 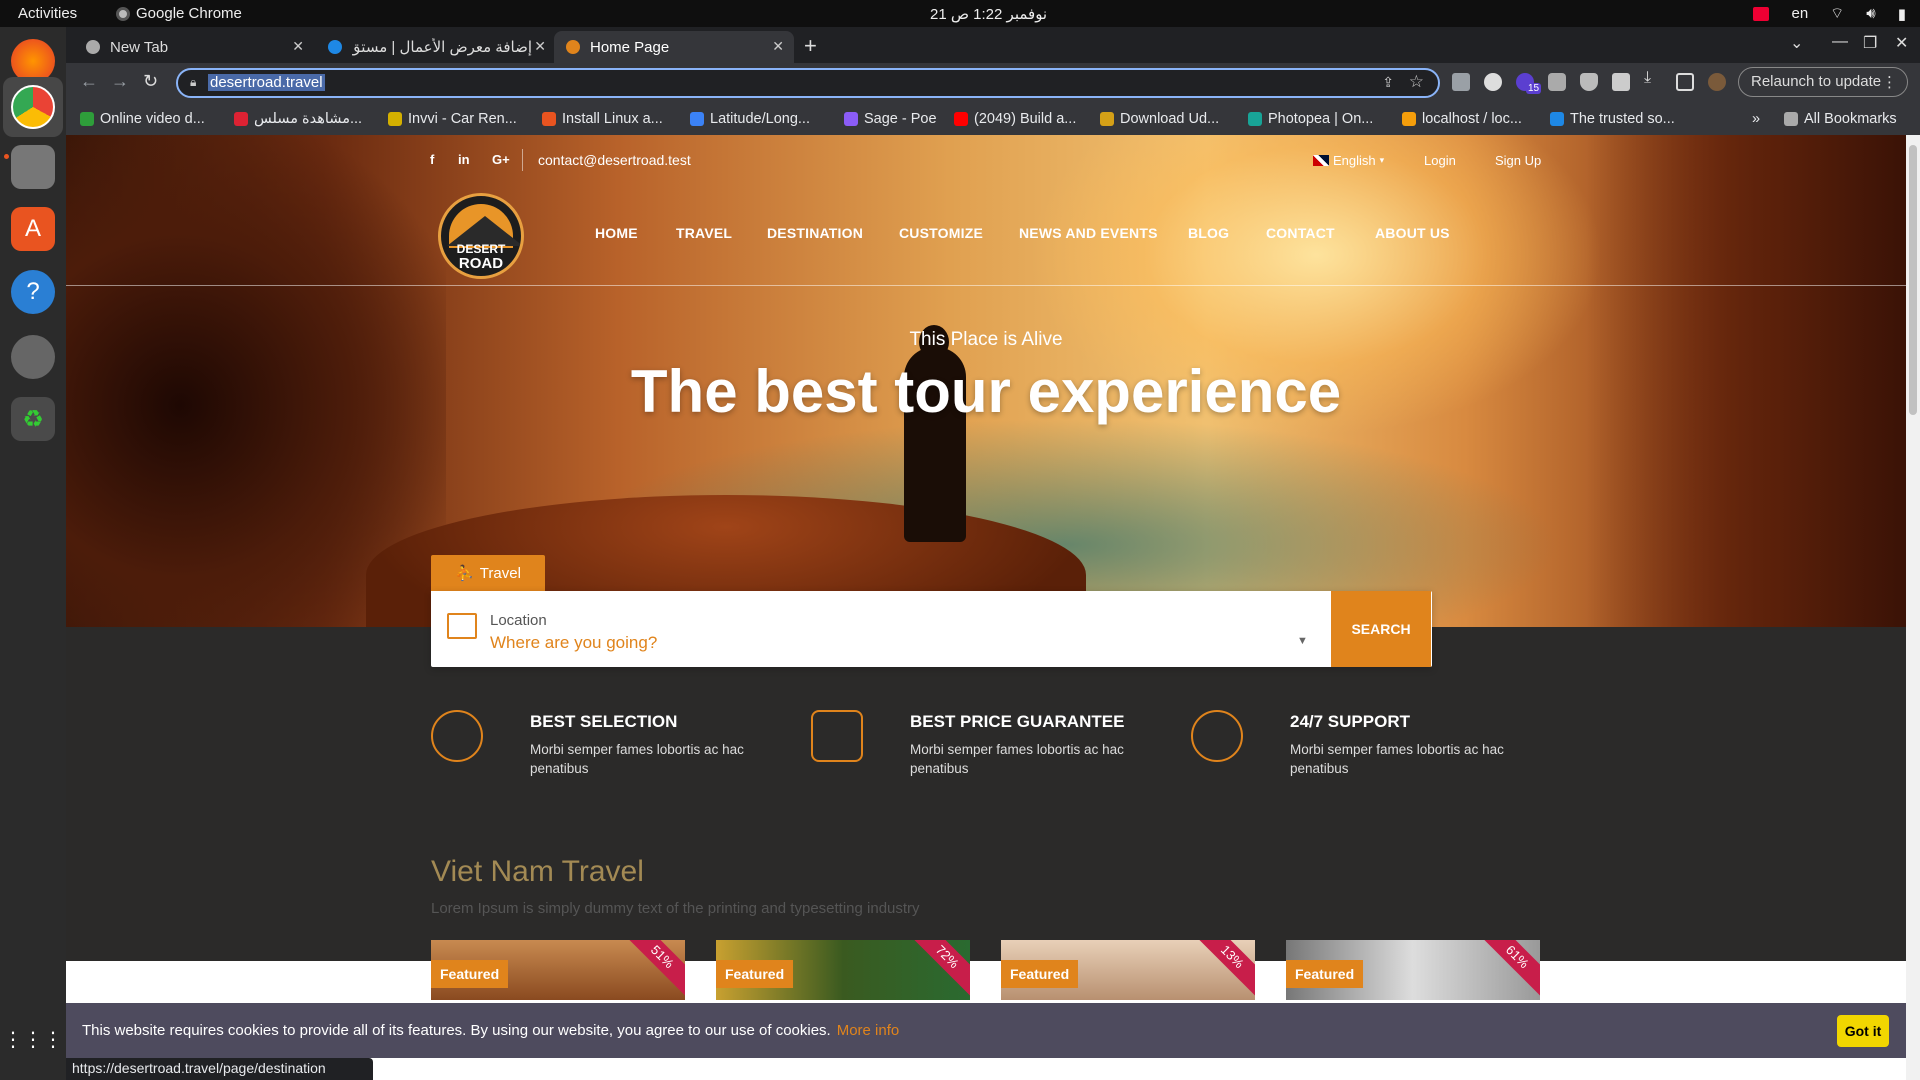 I want to click on lock-icon: 🔒︎, so click(x=193, y=82).